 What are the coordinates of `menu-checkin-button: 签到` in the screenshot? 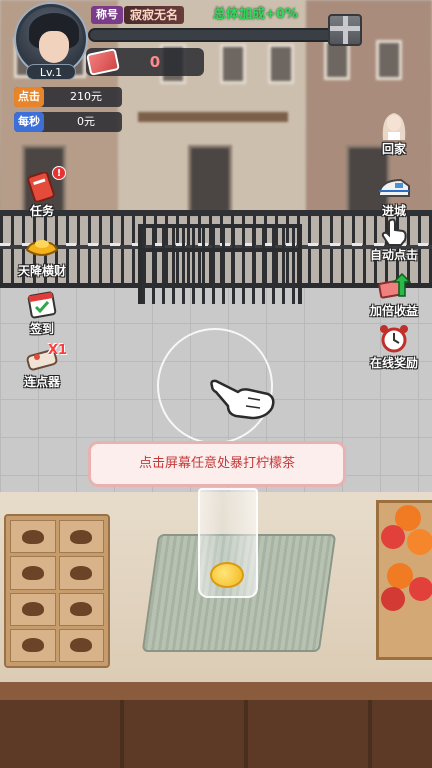 It's located at (42, 319).